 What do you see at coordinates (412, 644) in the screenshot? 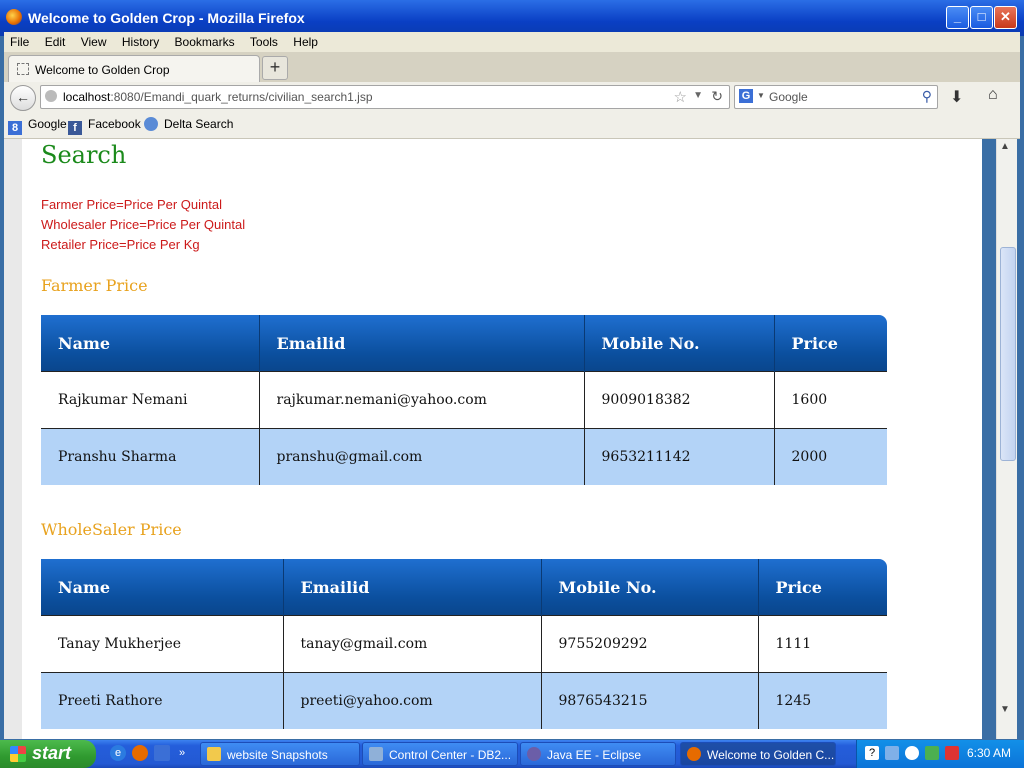
I see `cell-email: tanay@gmail.com` at bounding box center [412, 644].